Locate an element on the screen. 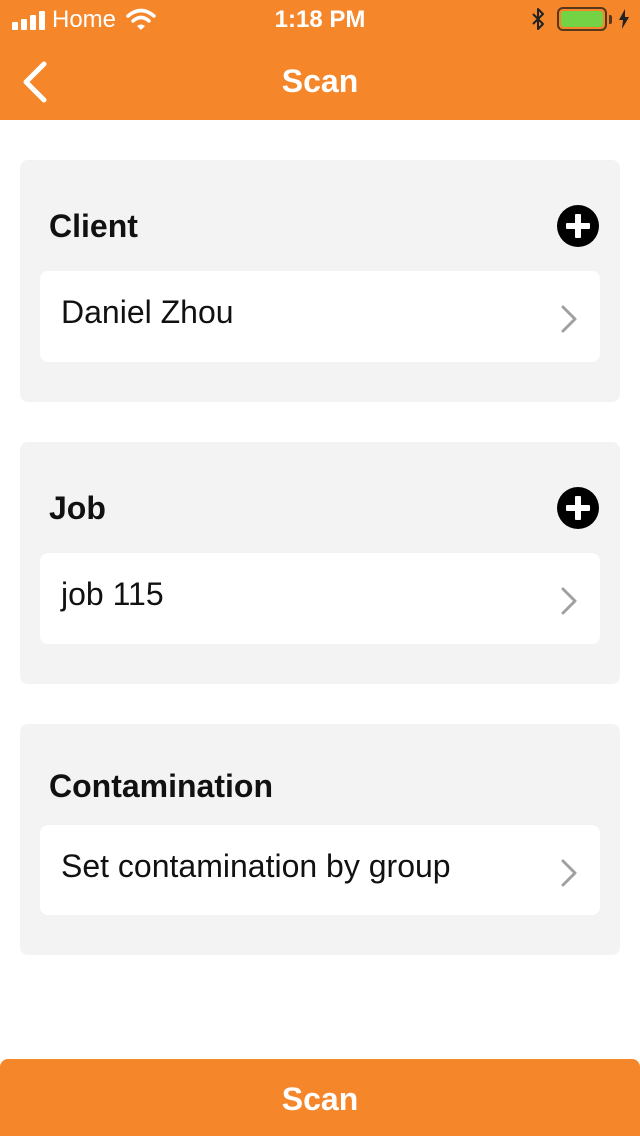  scan-button-label: Scan is located at coordinates (320, 1099).